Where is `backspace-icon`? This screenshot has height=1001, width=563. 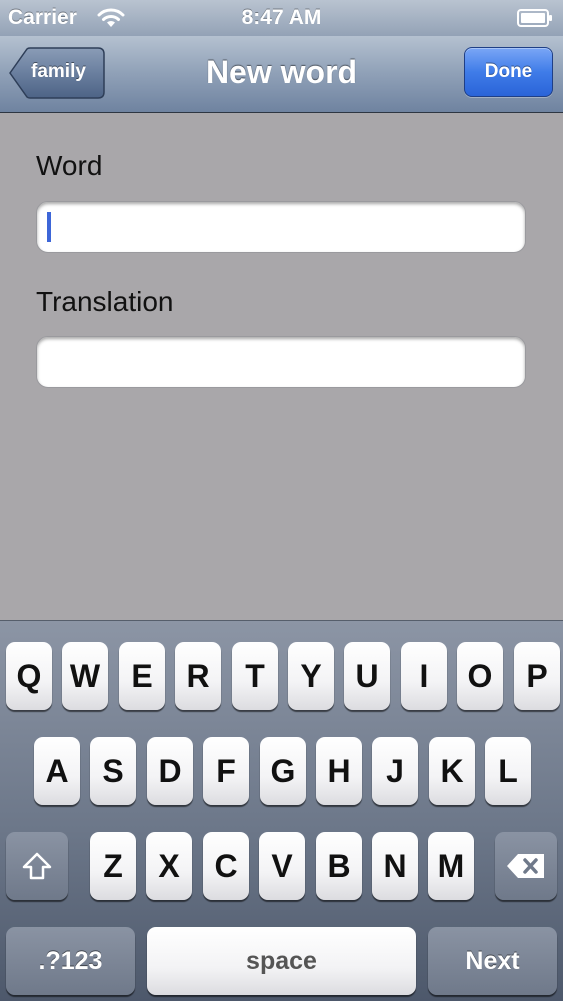
backspace-icon is located at coordinates (525, 866).